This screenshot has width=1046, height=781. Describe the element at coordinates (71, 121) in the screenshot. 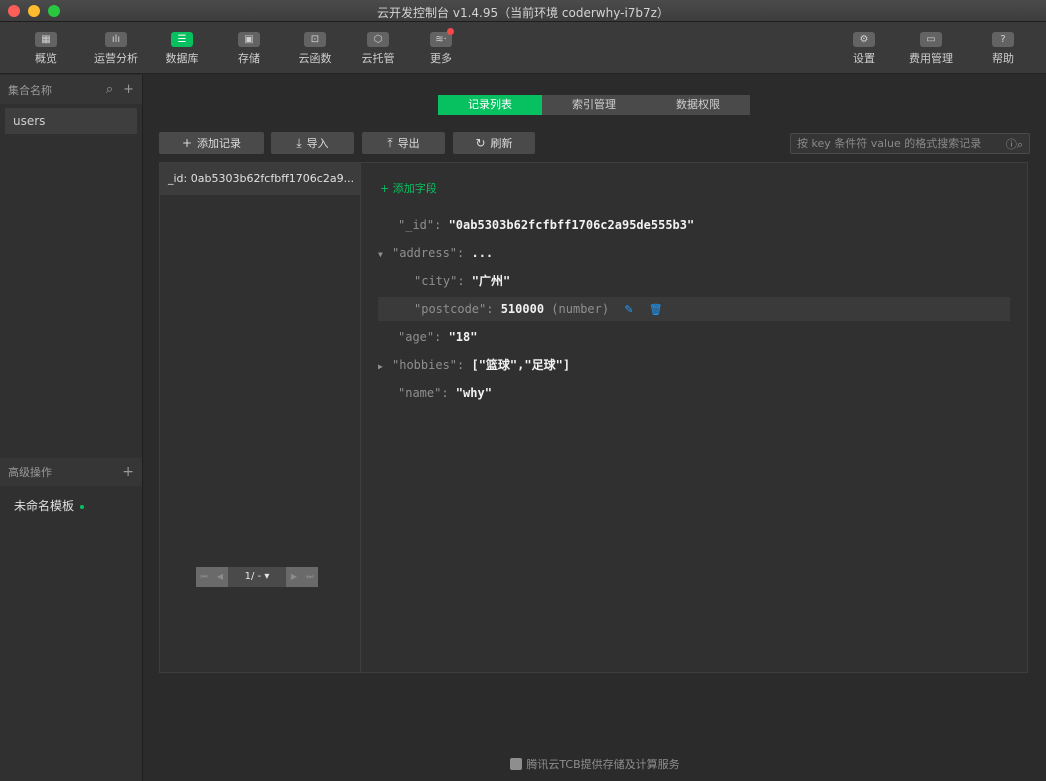

I see `collection-item-users: users` at that location.